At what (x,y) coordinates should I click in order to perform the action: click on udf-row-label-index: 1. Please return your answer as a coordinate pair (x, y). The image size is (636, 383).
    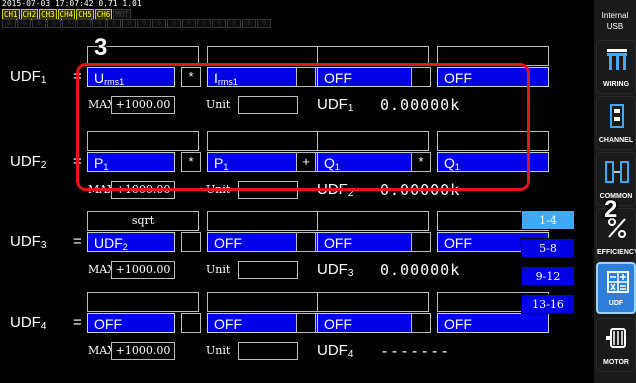
    Looking at the image, I should click on (43, 80).